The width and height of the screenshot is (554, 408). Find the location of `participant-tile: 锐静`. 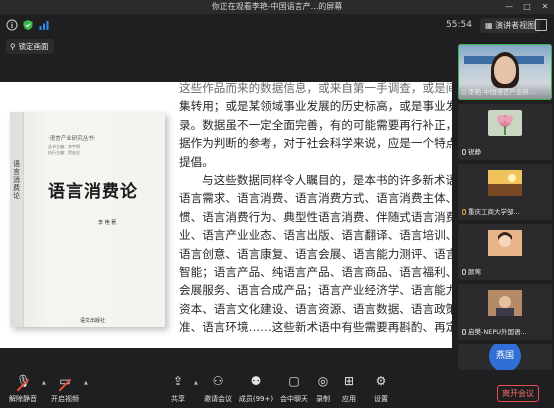

participant-tile: 锐静 is located at coordinates (505, 132).